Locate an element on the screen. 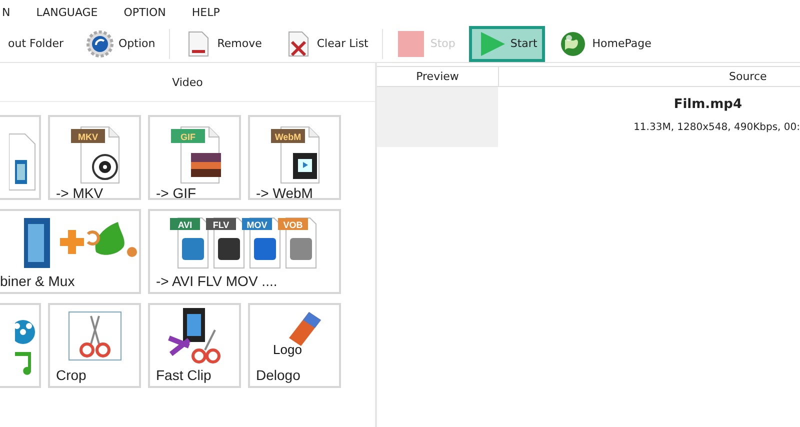 This screenshot has width=800, height=427. tool-tile: WebM -> WebM is located at coordinates (294, 157).